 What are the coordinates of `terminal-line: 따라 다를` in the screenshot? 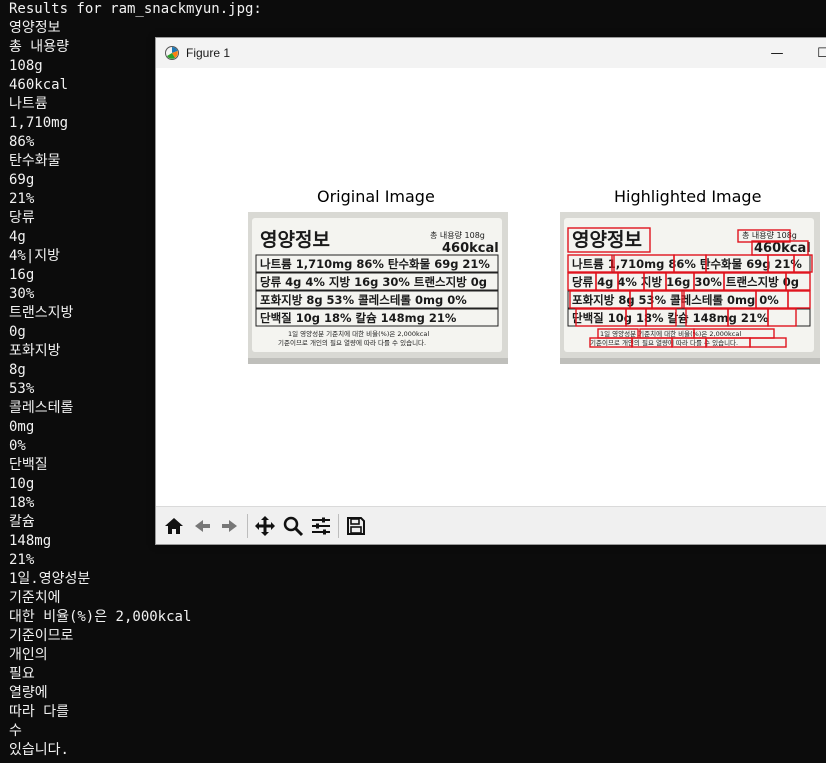 It's located at (39, 712).